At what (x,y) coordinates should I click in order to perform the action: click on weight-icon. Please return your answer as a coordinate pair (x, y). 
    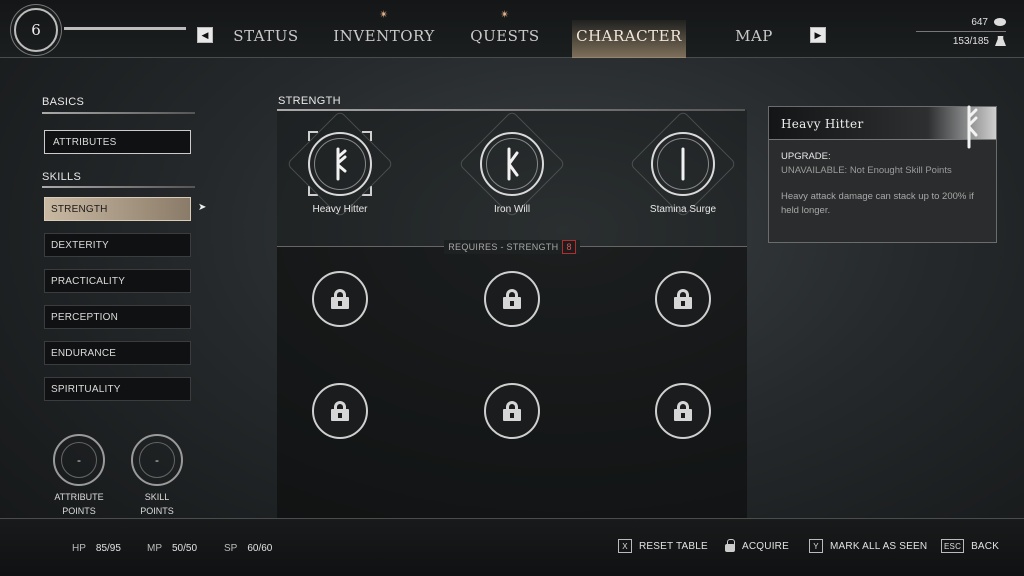
    Looking at the image, I should click on (1000, 41).